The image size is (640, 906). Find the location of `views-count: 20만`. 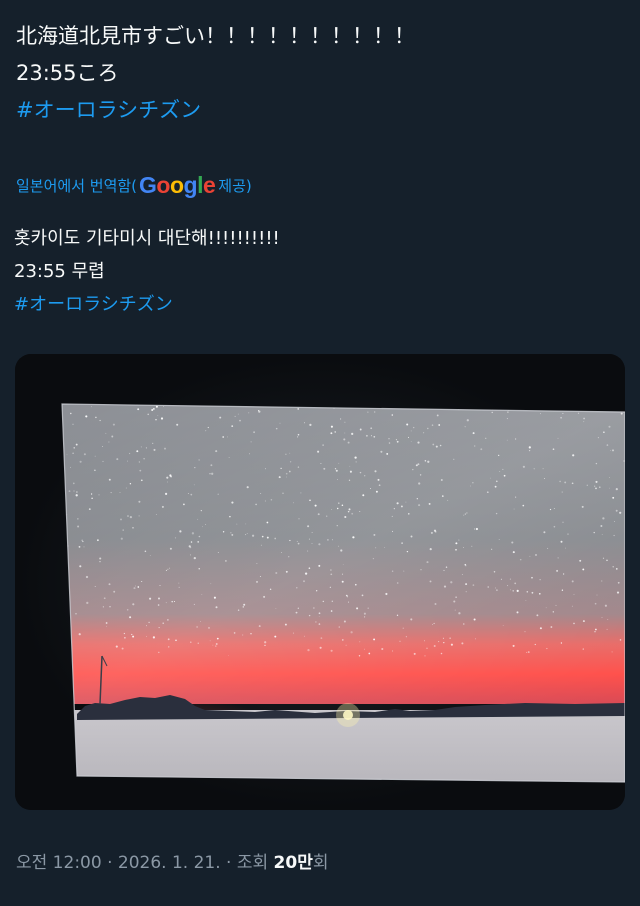

views-count: 20만 is located at coordinates (293, 863).